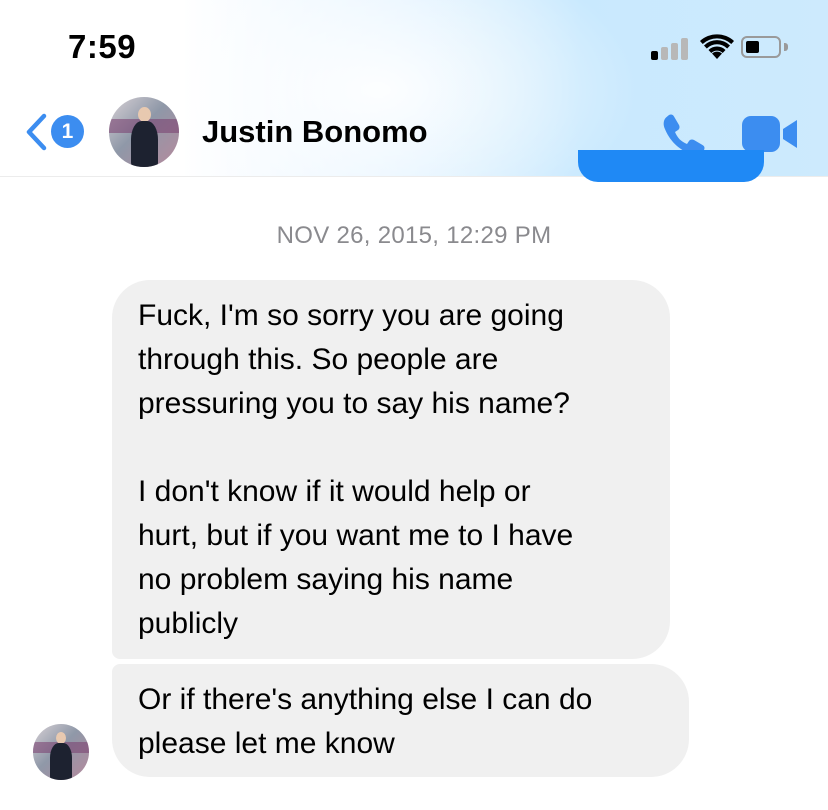  Describe the element at coordinates (61, 752) in the screenshot. I see `sender-avatar` at that location.